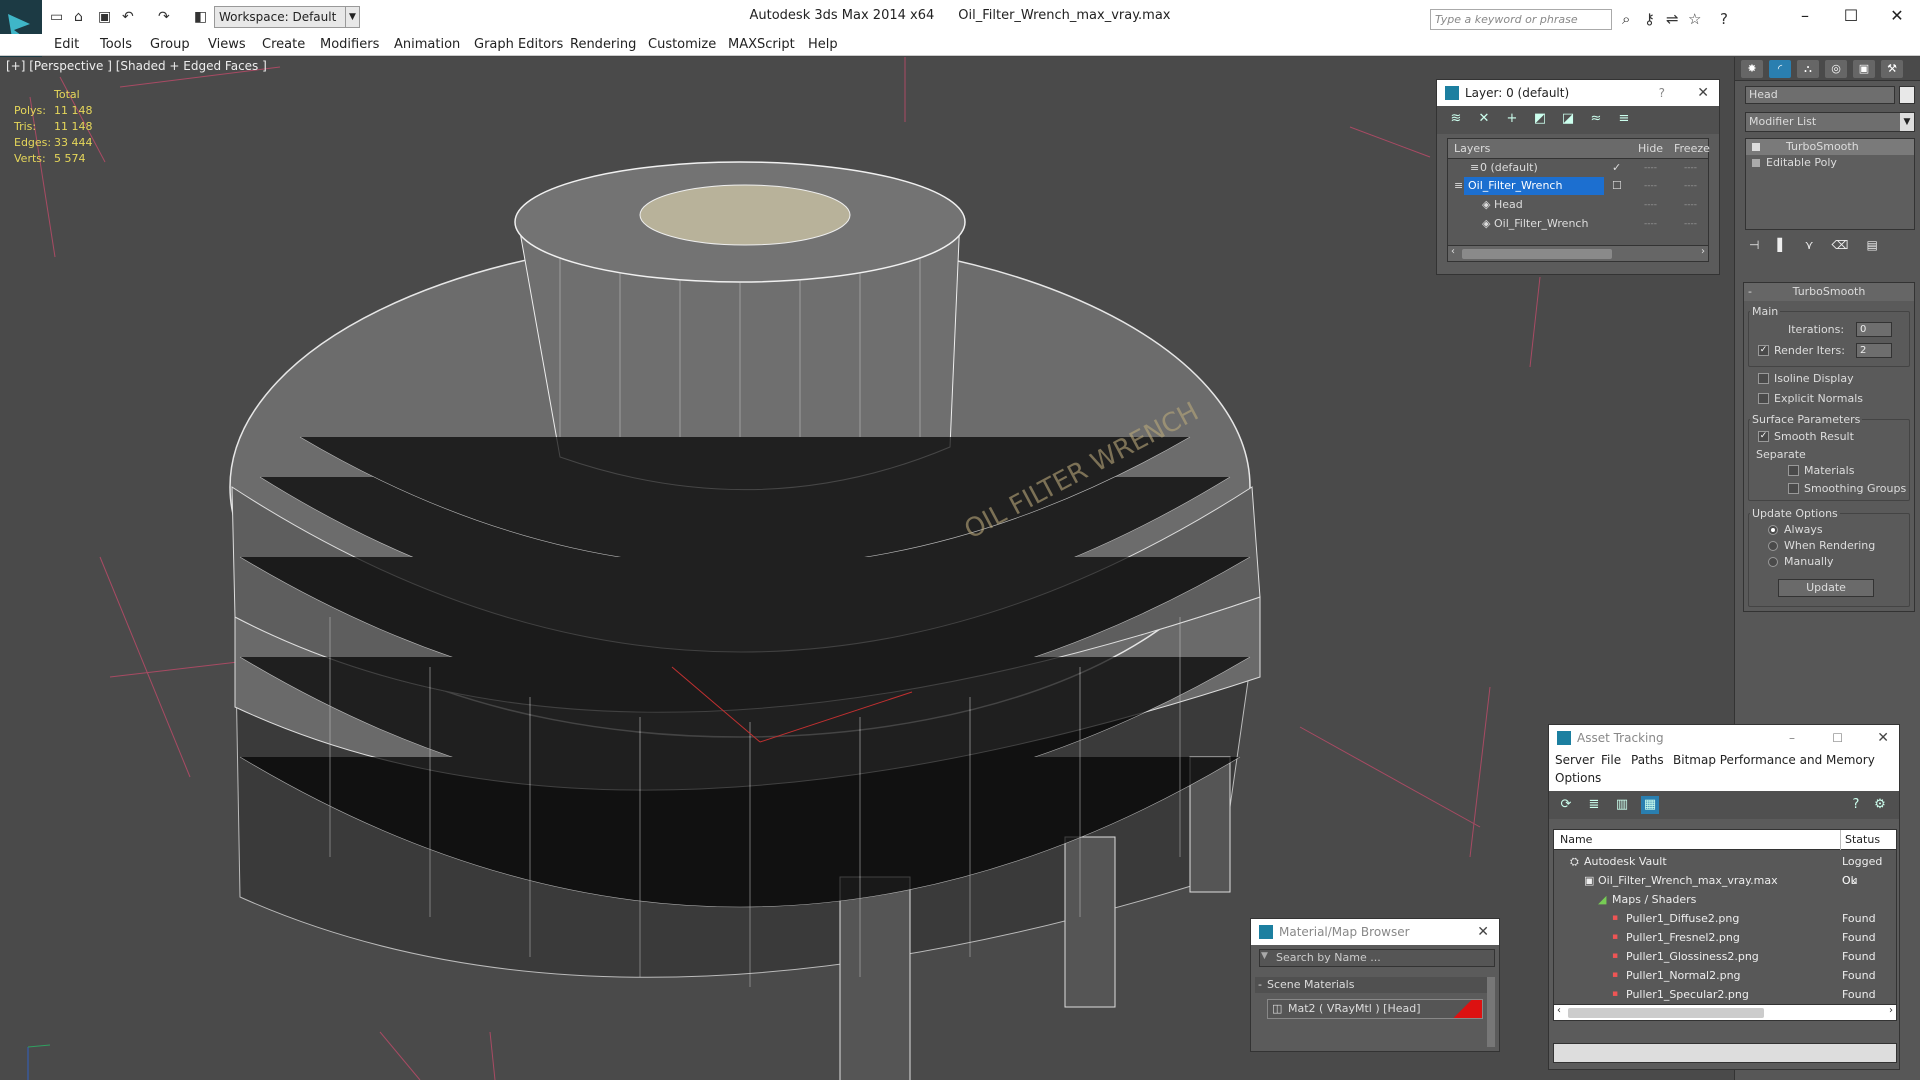  Describe the element at coordinates (1568, 119) in the screenshot. I see `highlight-selected-icon: ◪` at that location.